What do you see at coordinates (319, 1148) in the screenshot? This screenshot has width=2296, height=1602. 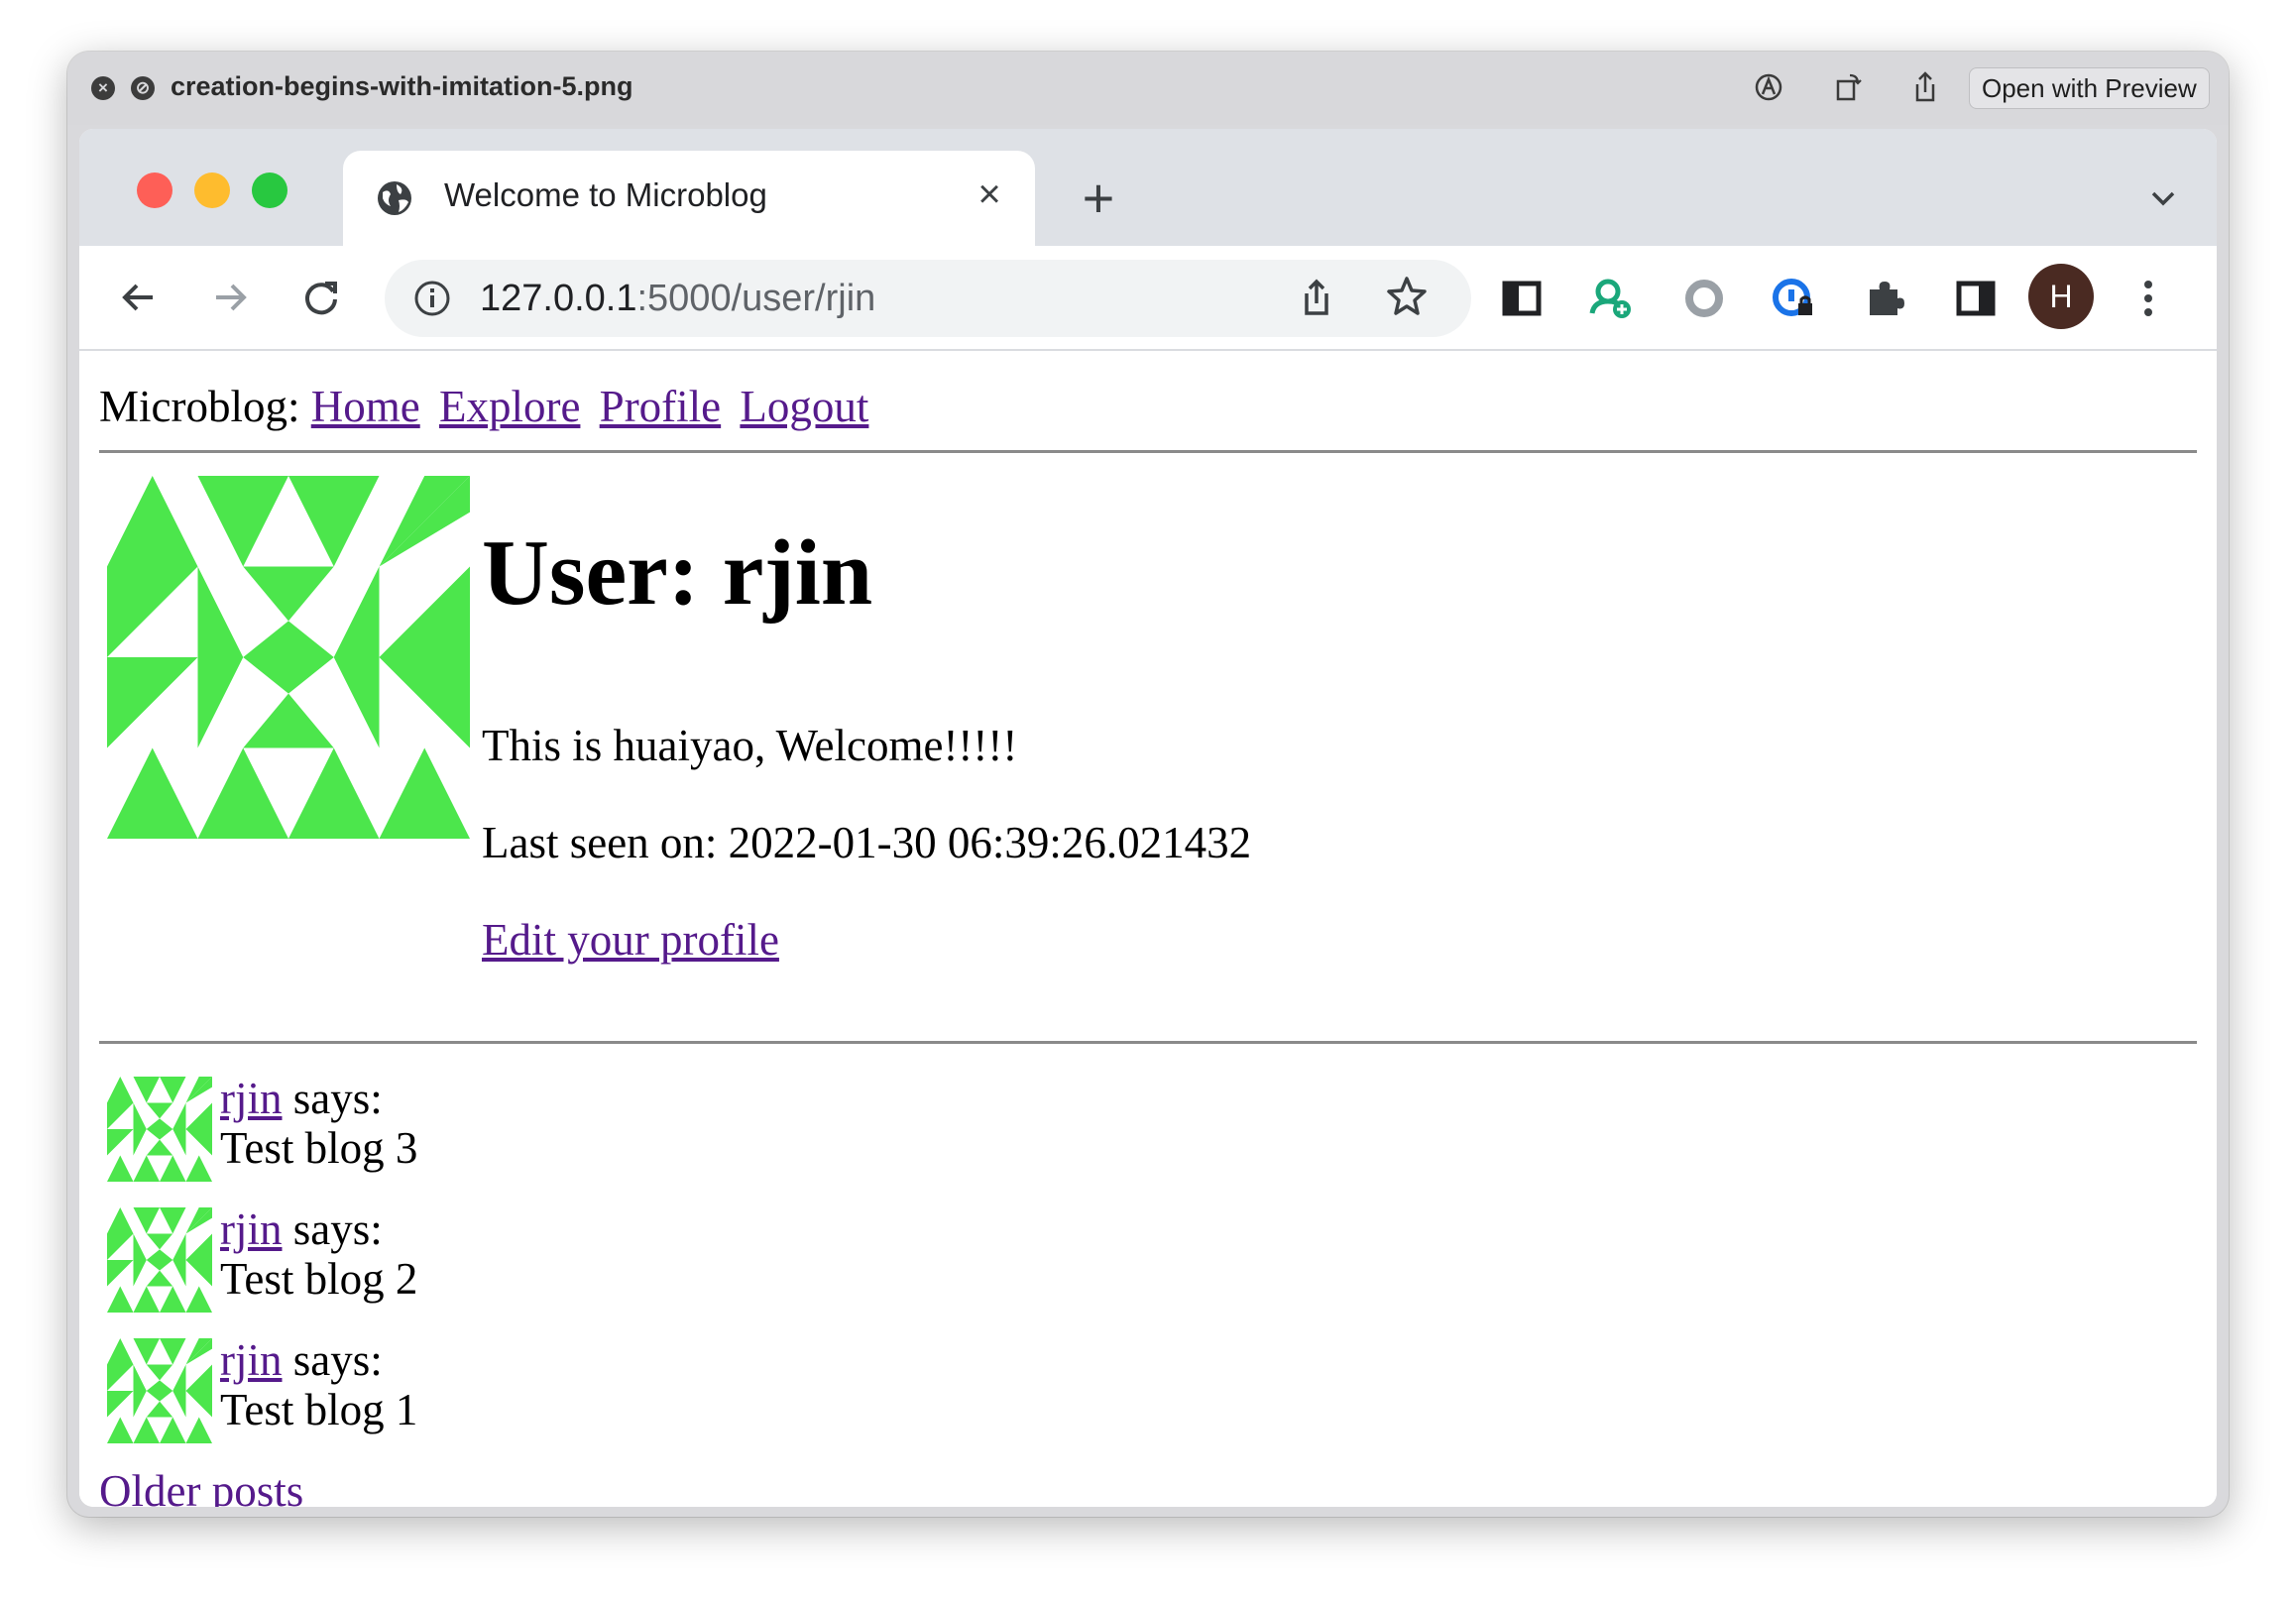 I see `post-body: Test blog 3` at bounding box center [319, 1148].